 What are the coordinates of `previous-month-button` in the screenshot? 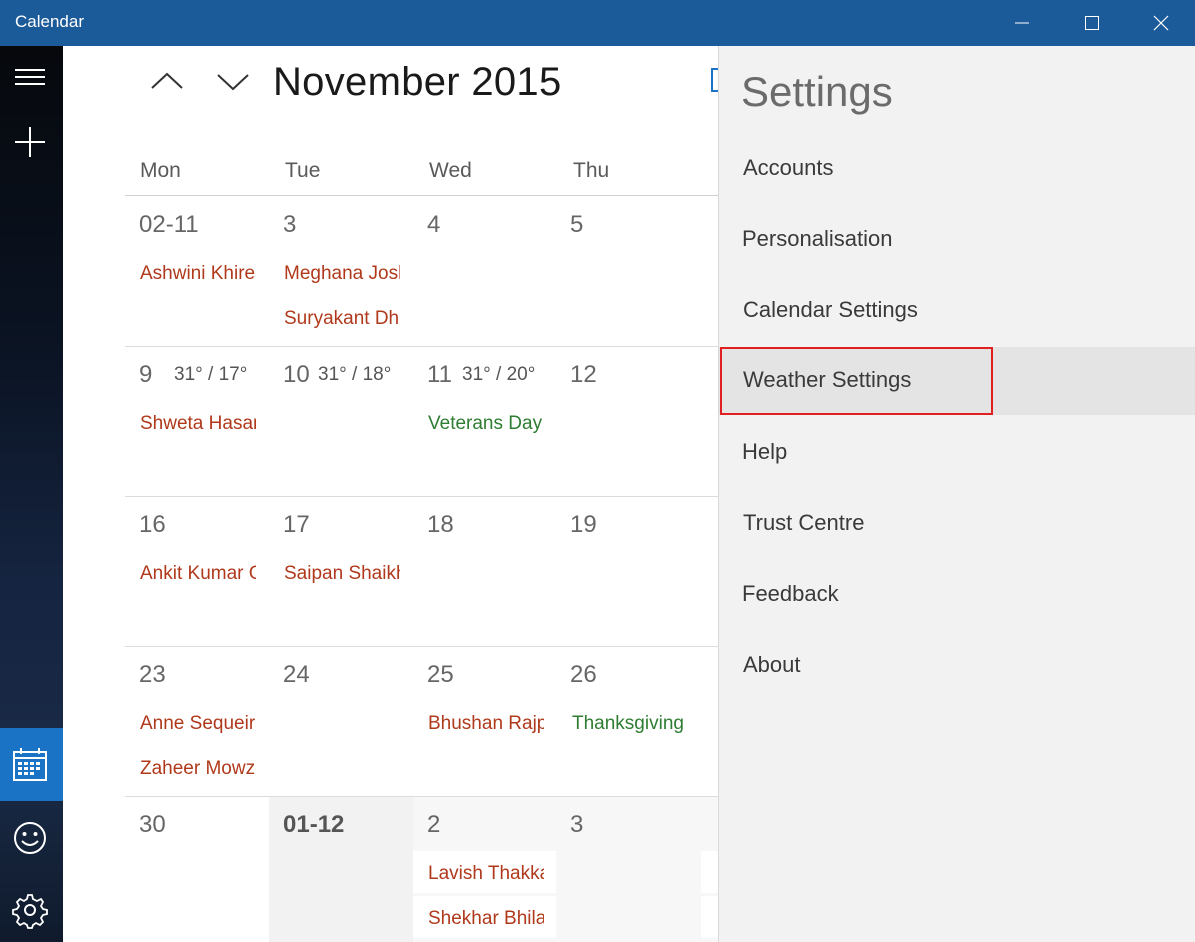 It's located at (167, 81).